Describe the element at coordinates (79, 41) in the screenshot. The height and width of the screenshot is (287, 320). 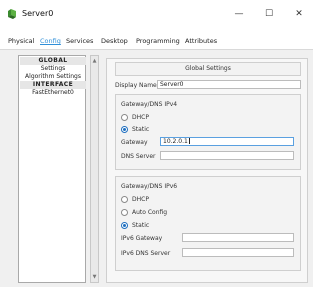
I see `tab-services: Services` at that location.